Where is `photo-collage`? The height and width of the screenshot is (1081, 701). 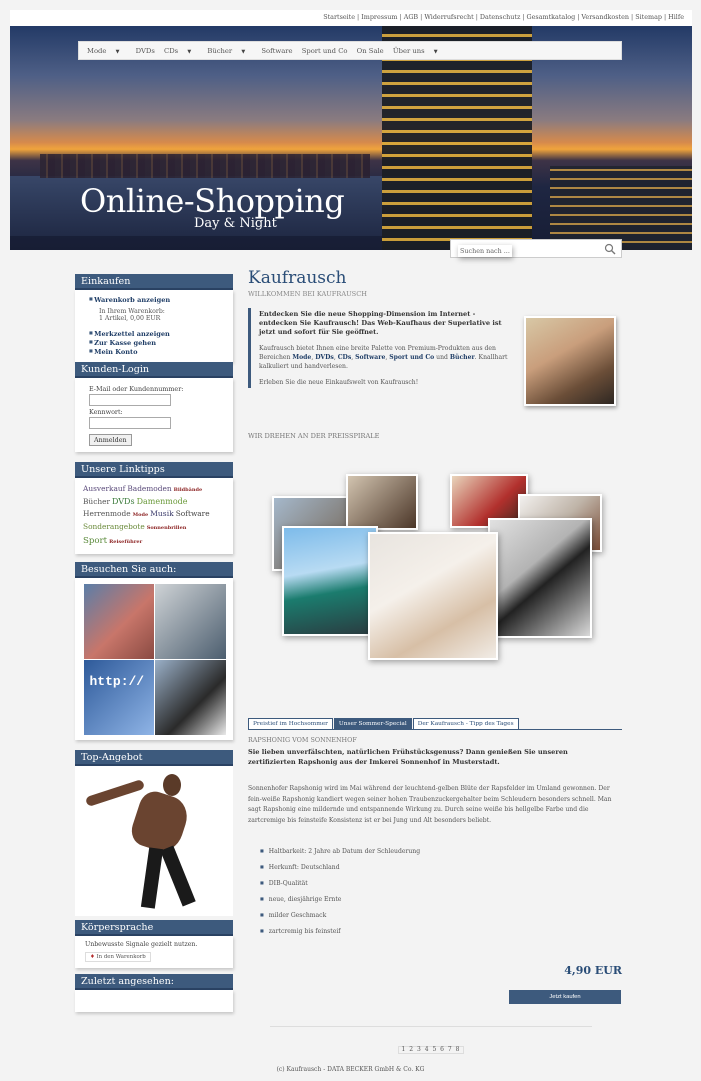
photo-collage is located at coordinates (437, 579).